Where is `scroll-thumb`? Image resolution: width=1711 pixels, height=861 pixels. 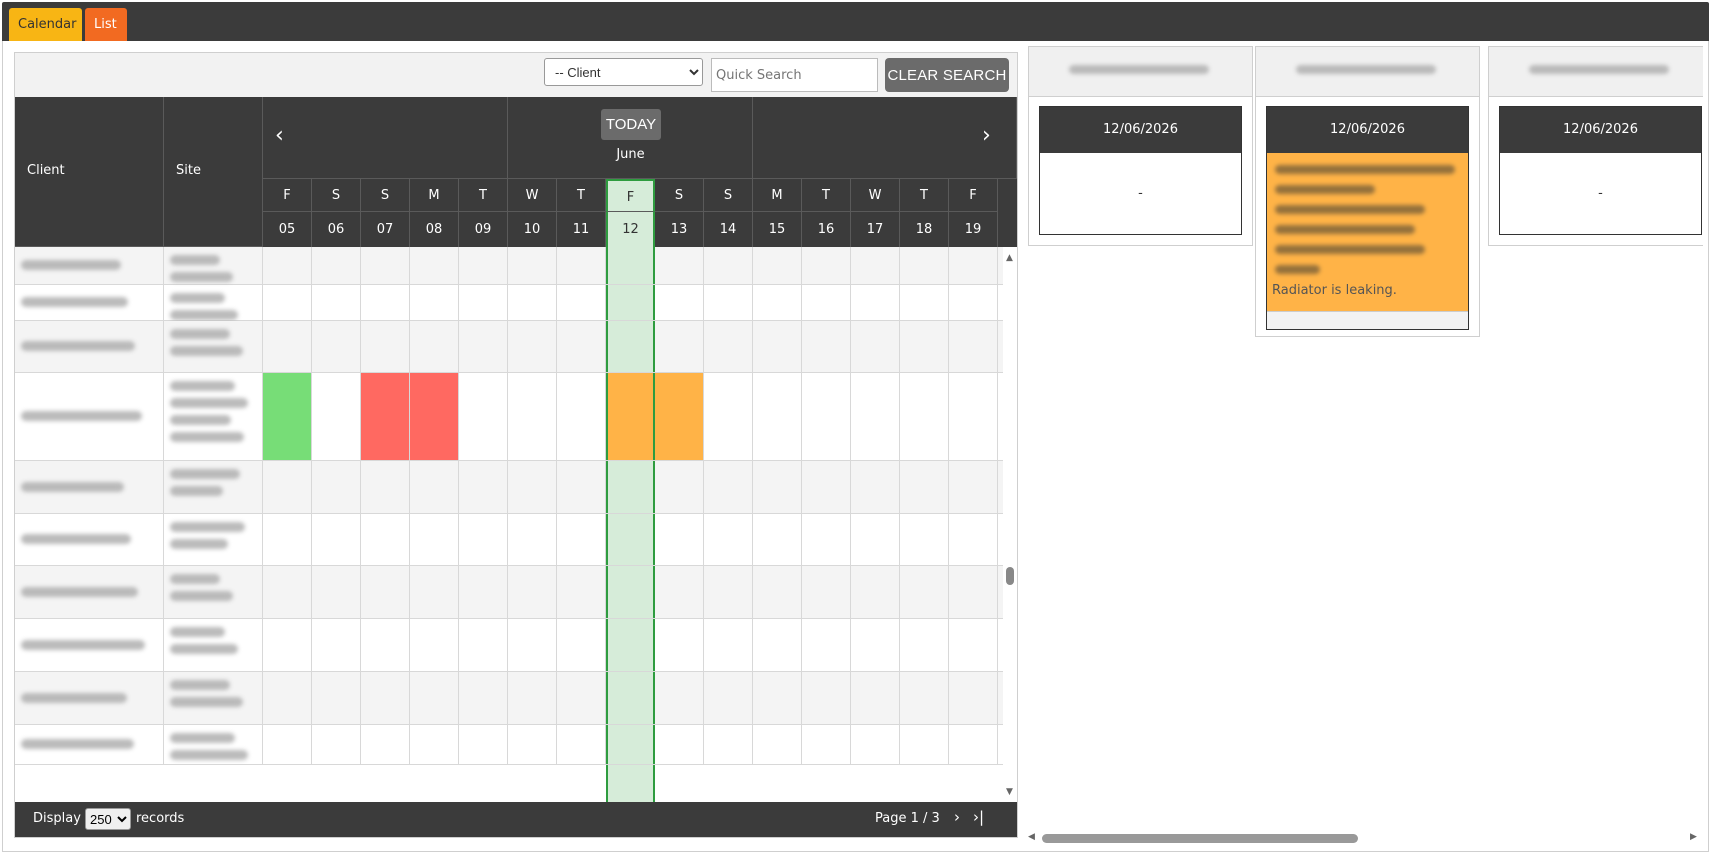 scroll-thumb is located at coordinates (1010, 576).